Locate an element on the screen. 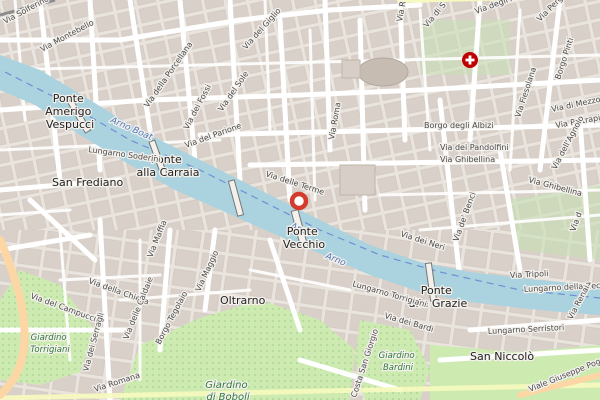  location-marker-icon is located at coordinates (299, 201).